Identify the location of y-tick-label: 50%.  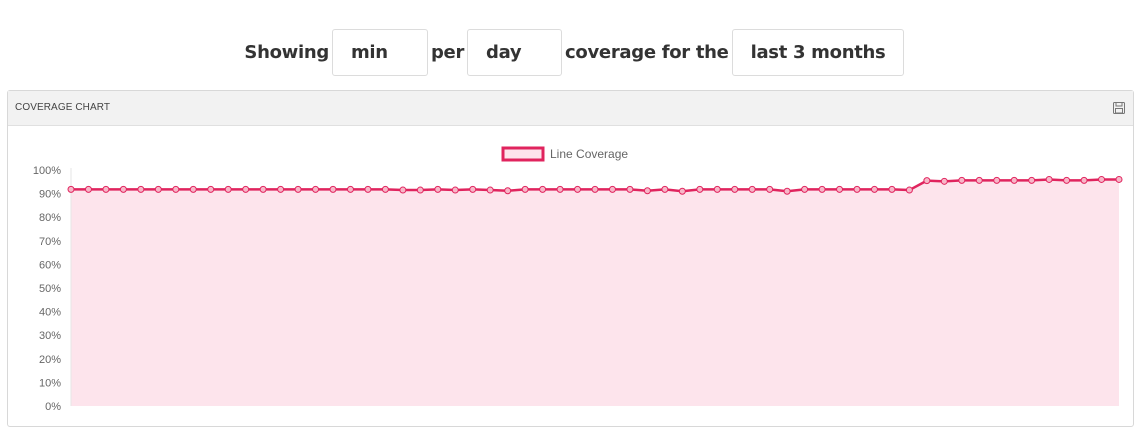
(50, 289).